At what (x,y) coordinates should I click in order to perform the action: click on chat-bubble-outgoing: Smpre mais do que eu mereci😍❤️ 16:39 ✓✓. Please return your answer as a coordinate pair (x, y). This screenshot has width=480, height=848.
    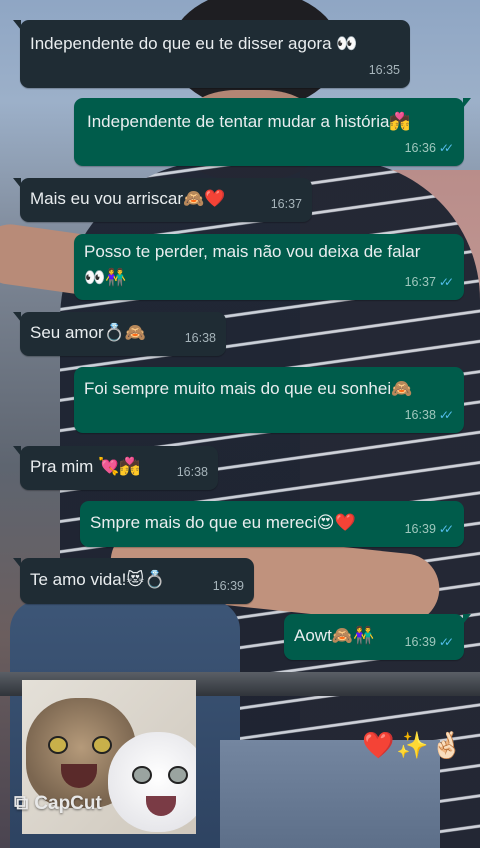
    Looking at the image, I should click on (272, 524).